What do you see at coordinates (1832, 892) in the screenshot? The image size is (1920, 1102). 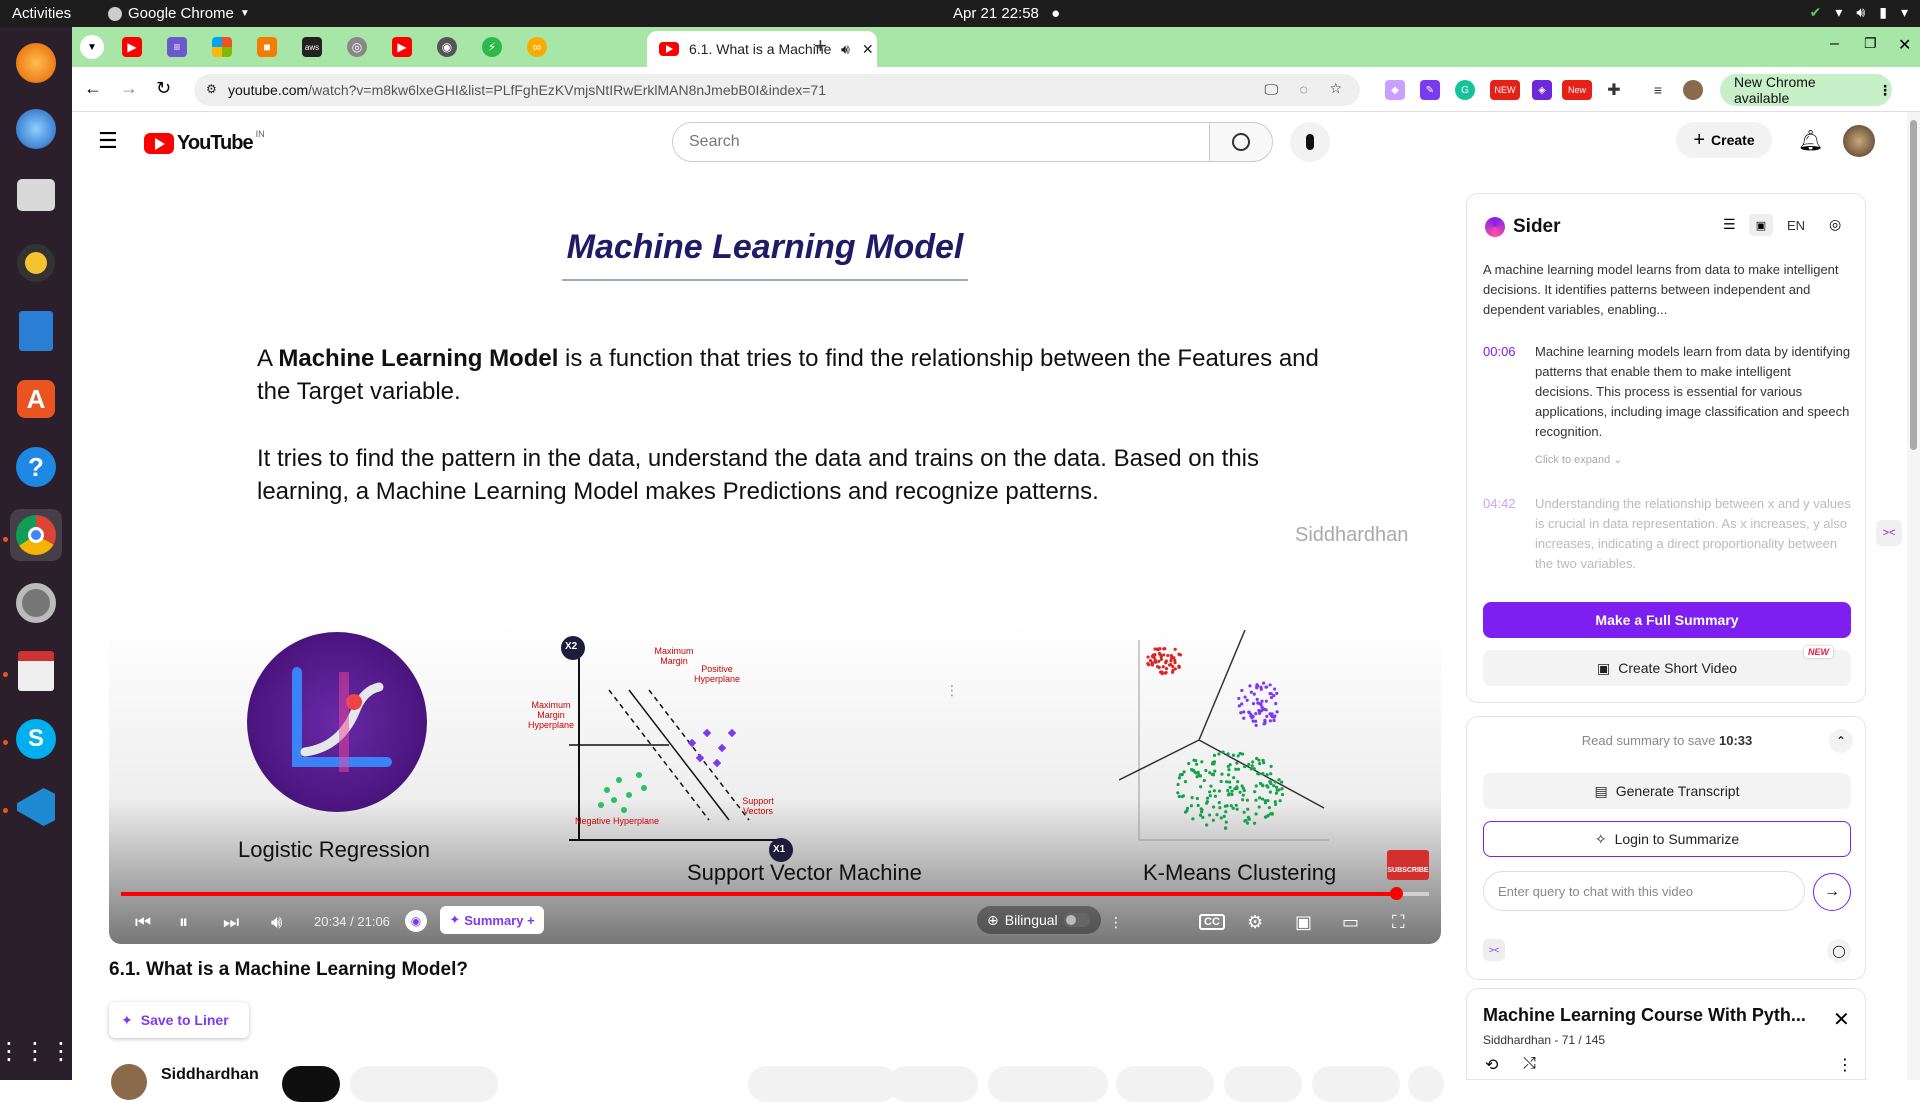 I see `send-arrow-icon: →` at bounding box center [1832, 892].